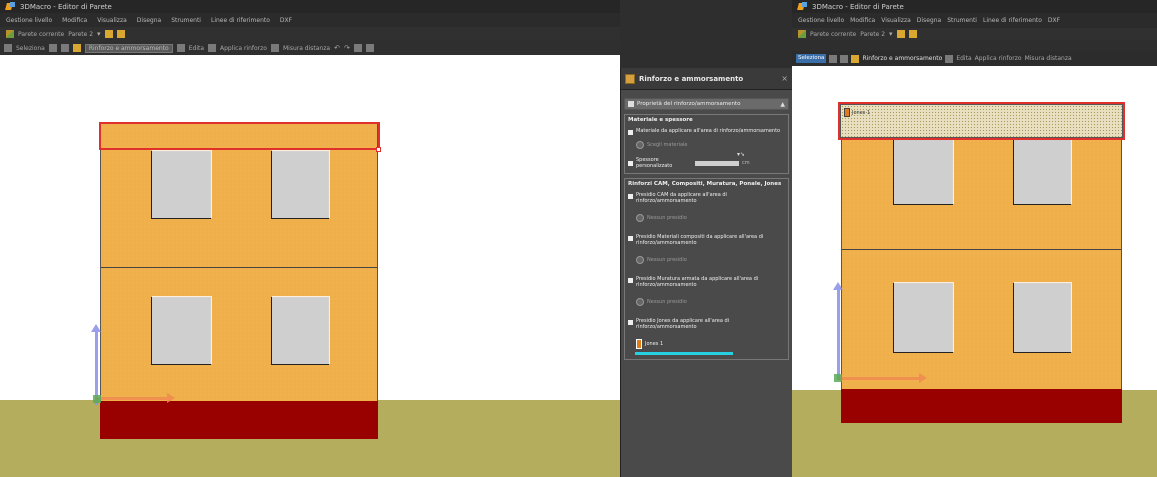 The height and width of the screenshot is (477, 1157). Describe the element at coordinates (630, 238) in the screenshot. I see `composite-checkbox` at that location.